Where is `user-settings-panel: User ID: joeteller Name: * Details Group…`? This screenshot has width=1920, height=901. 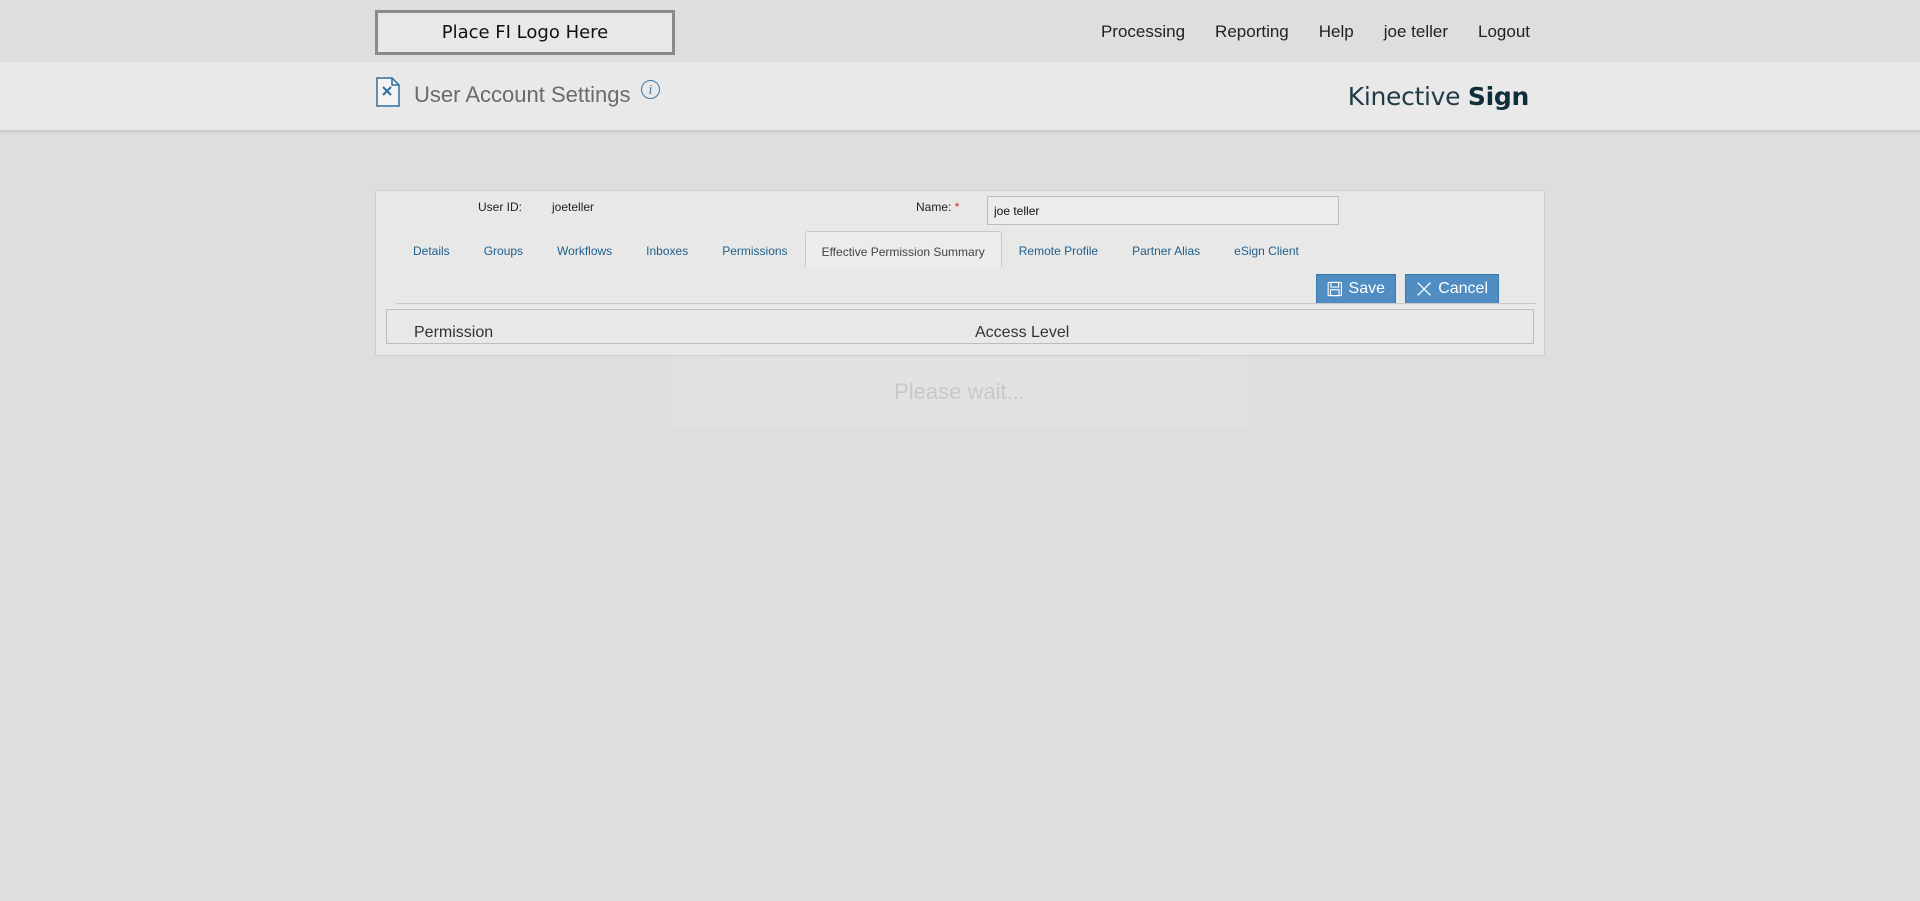 user-settings-panel: User ID: joeteller Name: * Details Group… is located at coordinates (960, 273).